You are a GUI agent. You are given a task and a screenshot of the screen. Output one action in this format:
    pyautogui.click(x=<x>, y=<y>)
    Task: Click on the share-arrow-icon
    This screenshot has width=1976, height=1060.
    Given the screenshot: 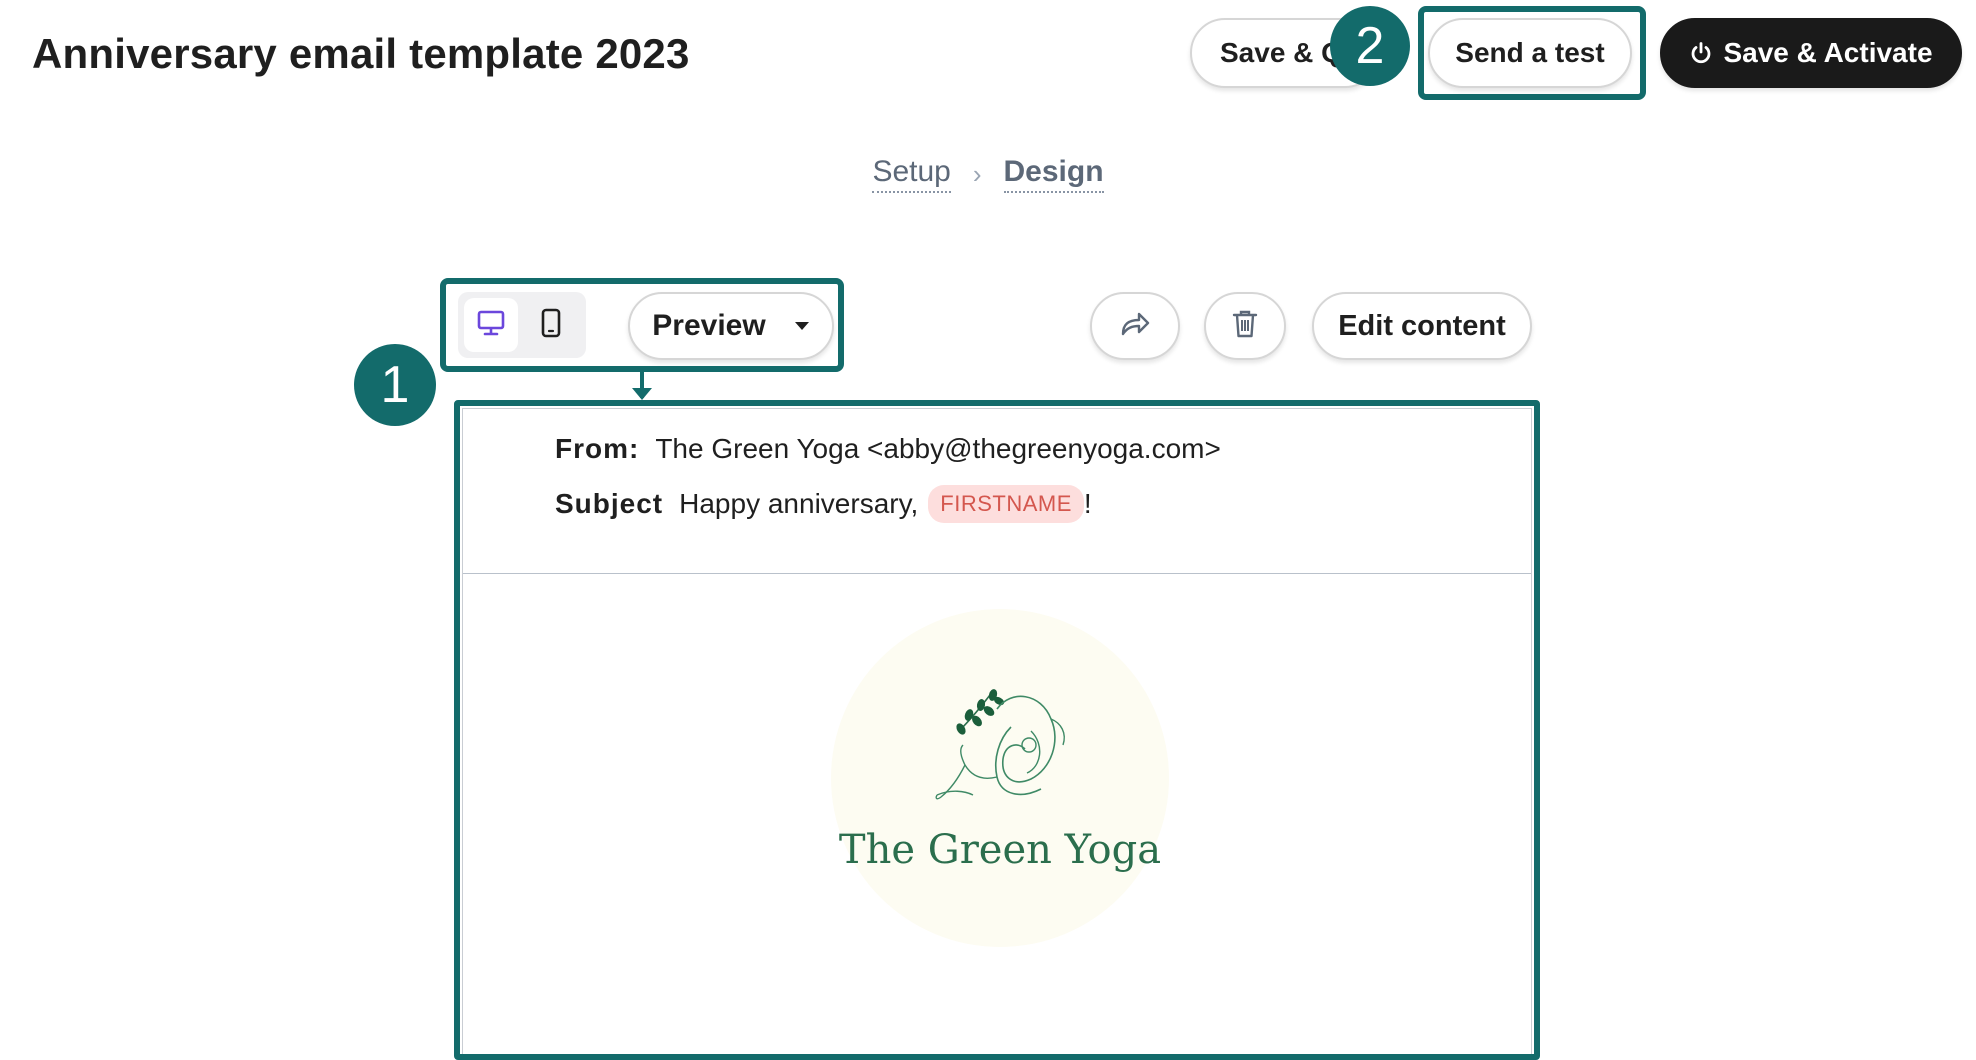 What is the action you would take?
    pyautogui.click(x=1135, y=326)
    